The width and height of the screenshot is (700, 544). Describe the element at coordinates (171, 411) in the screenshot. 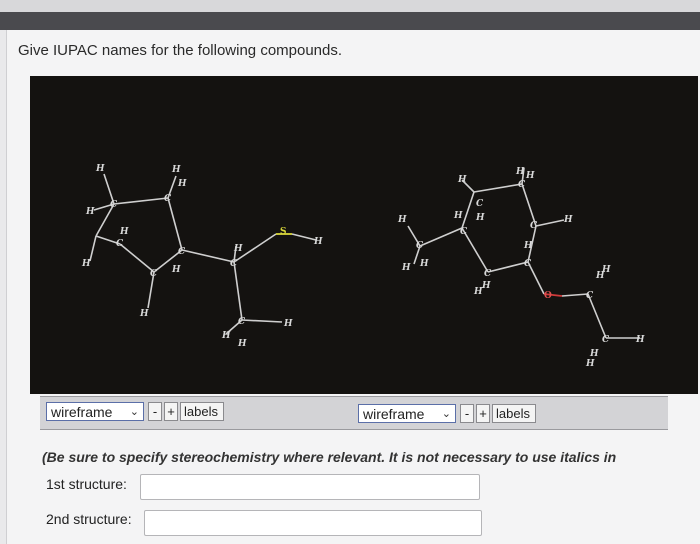

I see `zoom-in-button-1: +` at that location.